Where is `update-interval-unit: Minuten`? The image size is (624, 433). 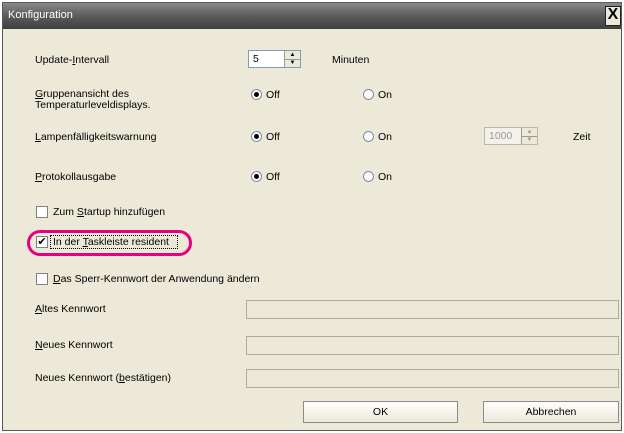
update-interval-unit: Minuten is located at coordinates (351, 60).